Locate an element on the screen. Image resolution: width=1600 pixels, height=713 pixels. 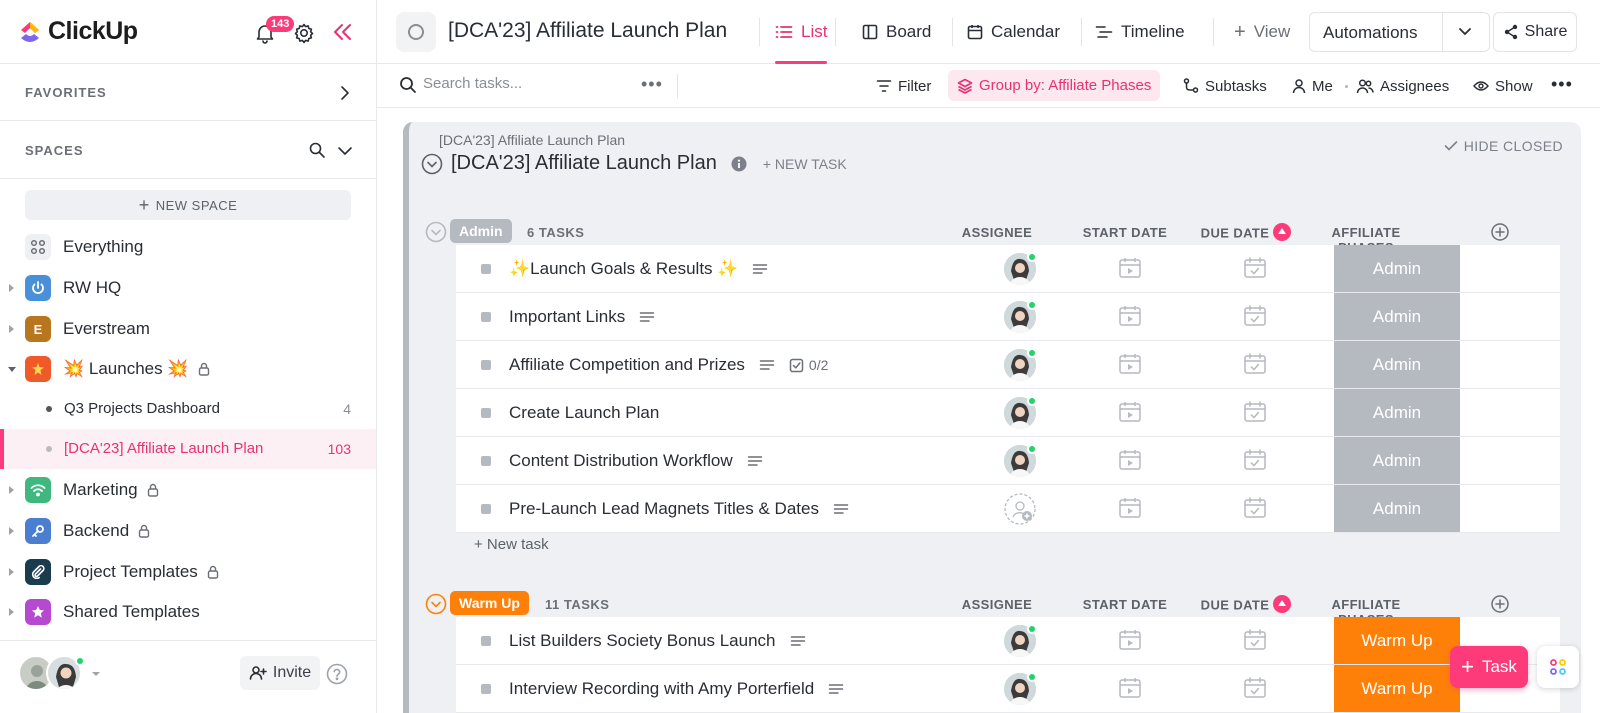
collapse-group-icon is located at coordinates (436, 604).